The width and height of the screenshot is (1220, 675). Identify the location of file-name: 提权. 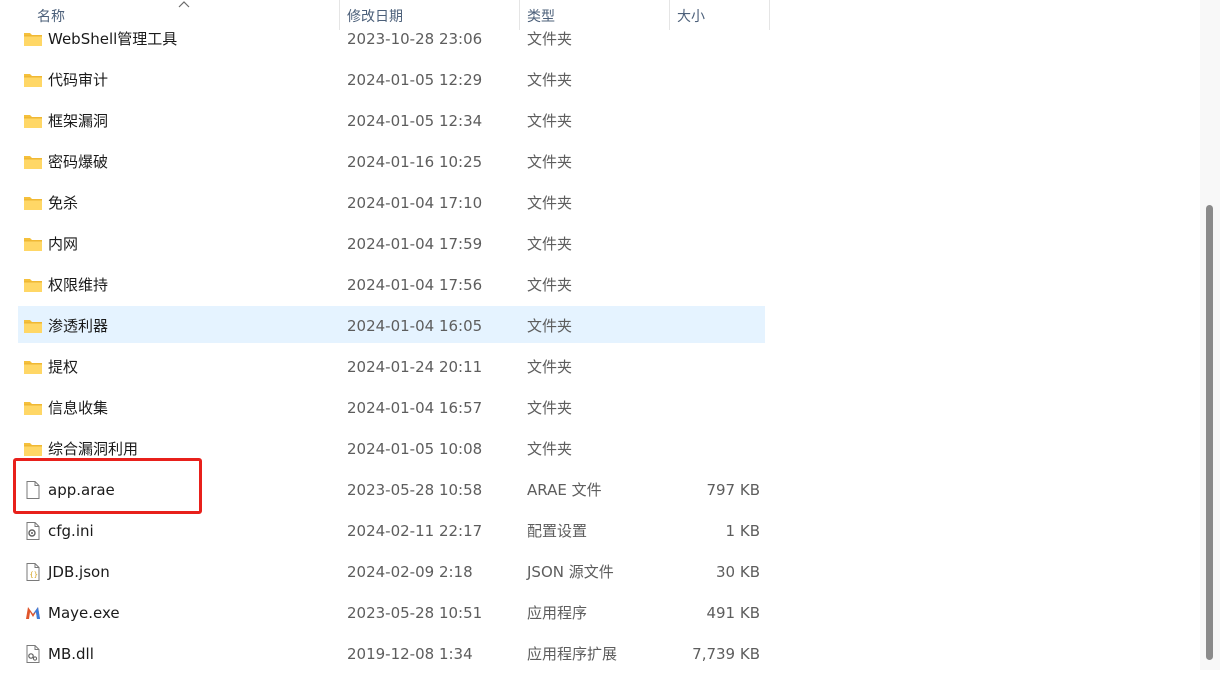
(63, 367).